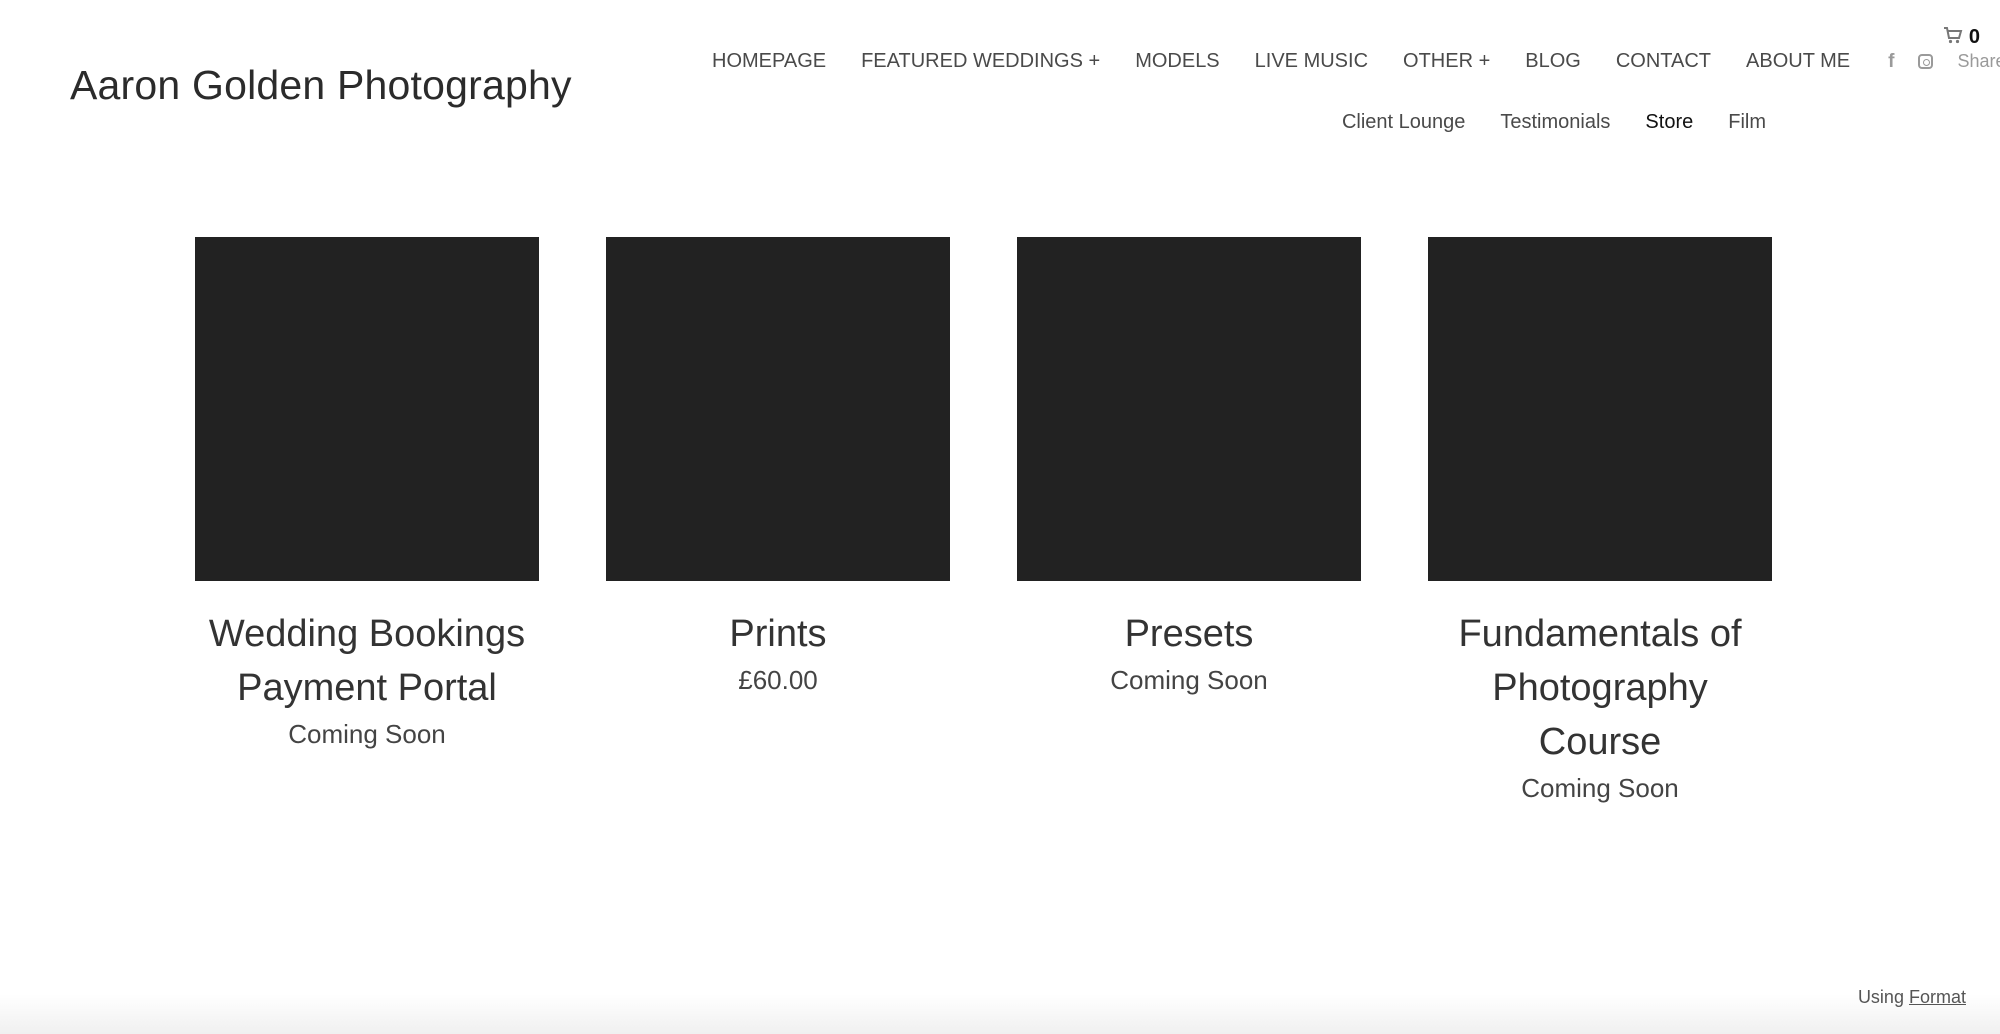  I want to click on bottom-shade, so click(1000, 1014).